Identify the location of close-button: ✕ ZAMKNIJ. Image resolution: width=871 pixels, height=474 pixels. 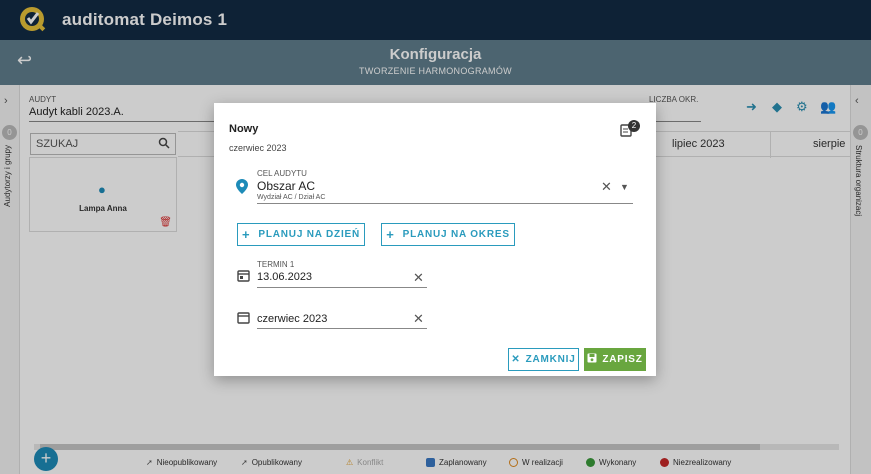
(543, 359).